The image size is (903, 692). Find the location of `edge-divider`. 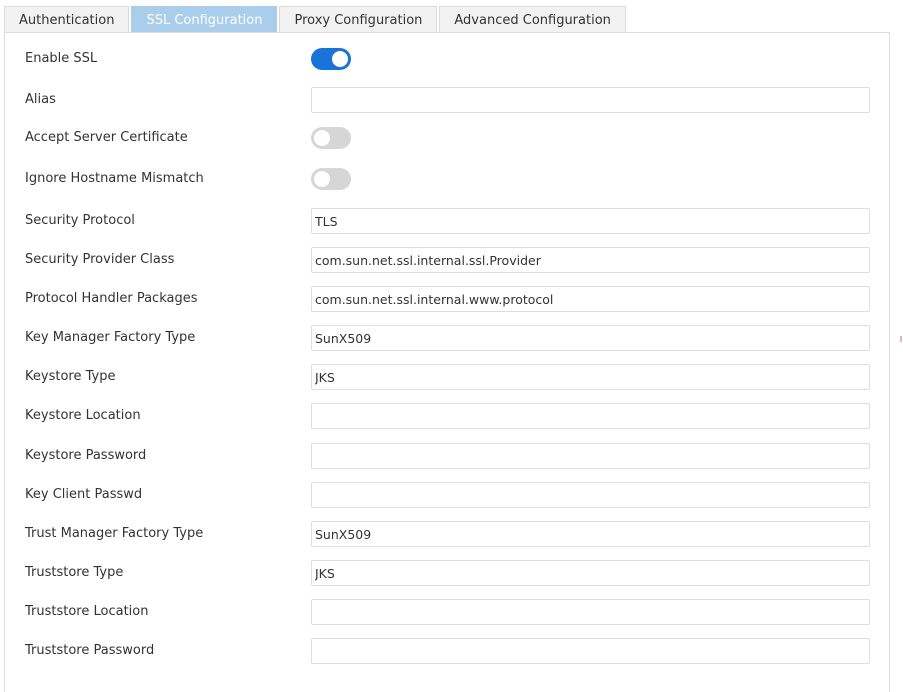

edge-divider is located at coordinates (901, 339).